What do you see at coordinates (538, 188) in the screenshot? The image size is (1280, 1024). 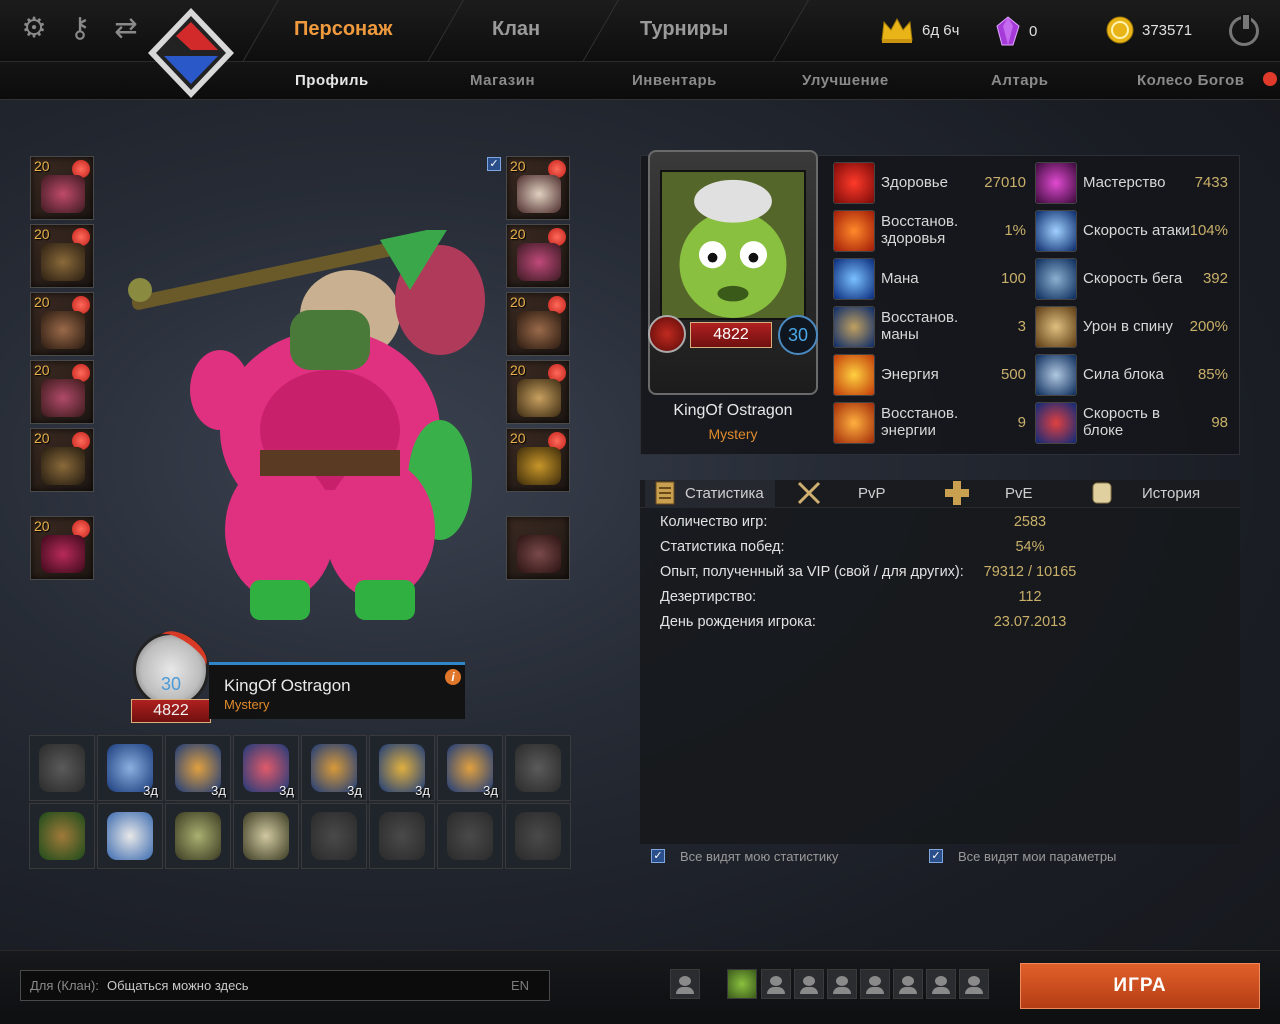 I see `equip-slot-right-1: 20` at bounding box center [538, 188].